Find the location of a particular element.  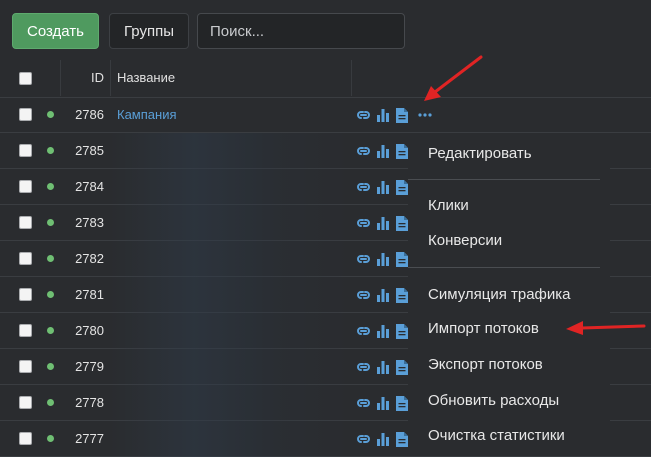

row-id: 2783 is located at coordinates (89, 222).